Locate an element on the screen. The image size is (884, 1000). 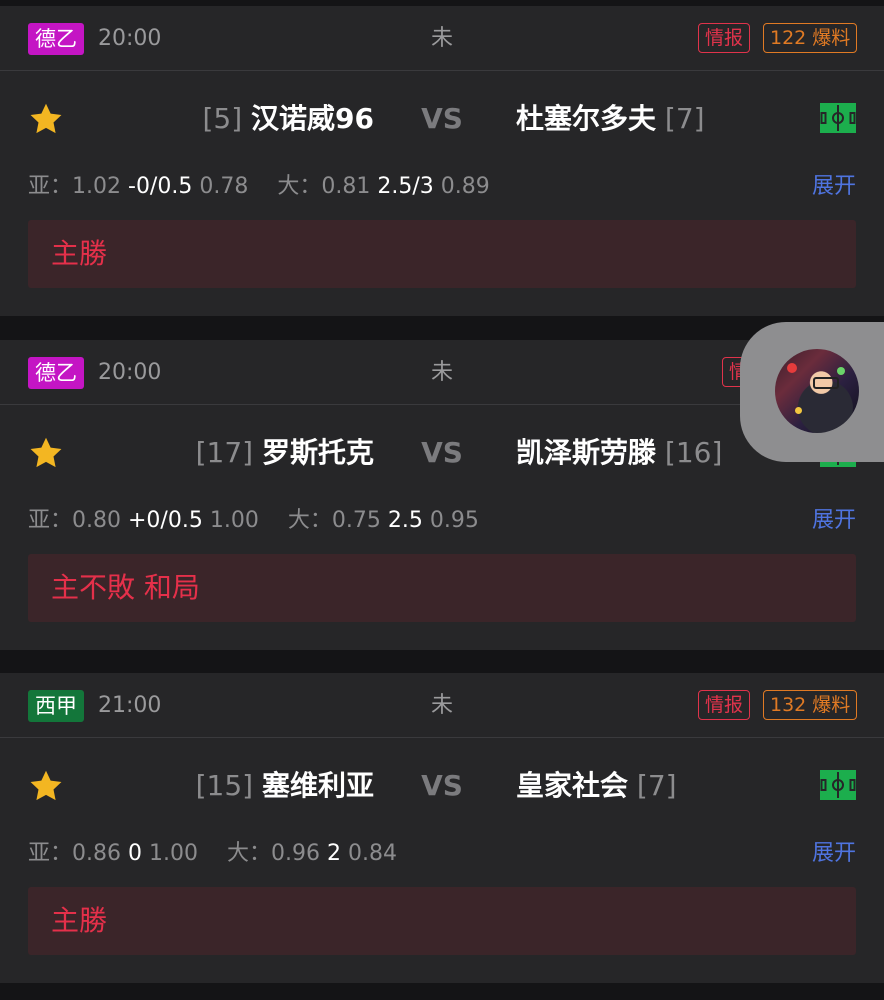
ou-over-odds: 0.75 is located at coordinates (356, 520).